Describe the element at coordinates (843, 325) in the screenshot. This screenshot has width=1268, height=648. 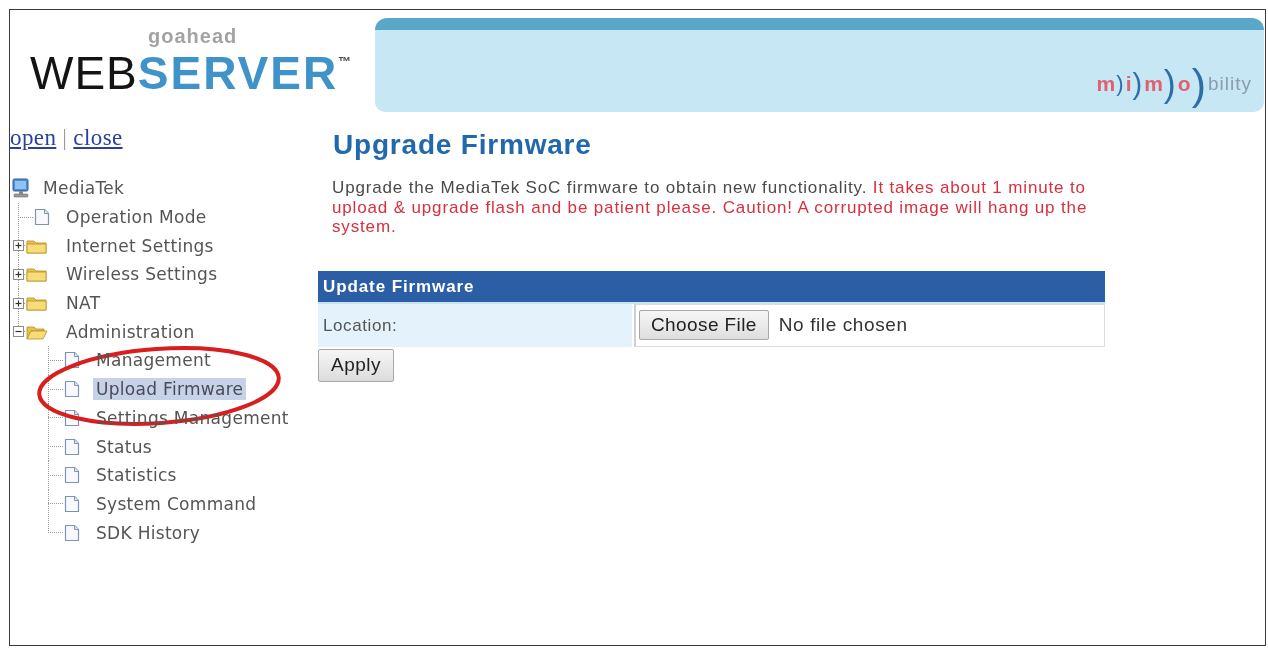
I see `file-status-text: No file chosen` at that location.